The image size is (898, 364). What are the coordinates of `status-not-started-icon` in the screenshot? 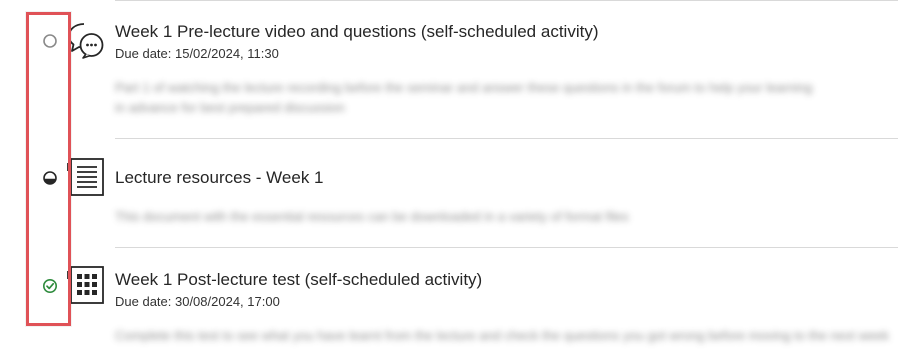 It's located at (50, 41).